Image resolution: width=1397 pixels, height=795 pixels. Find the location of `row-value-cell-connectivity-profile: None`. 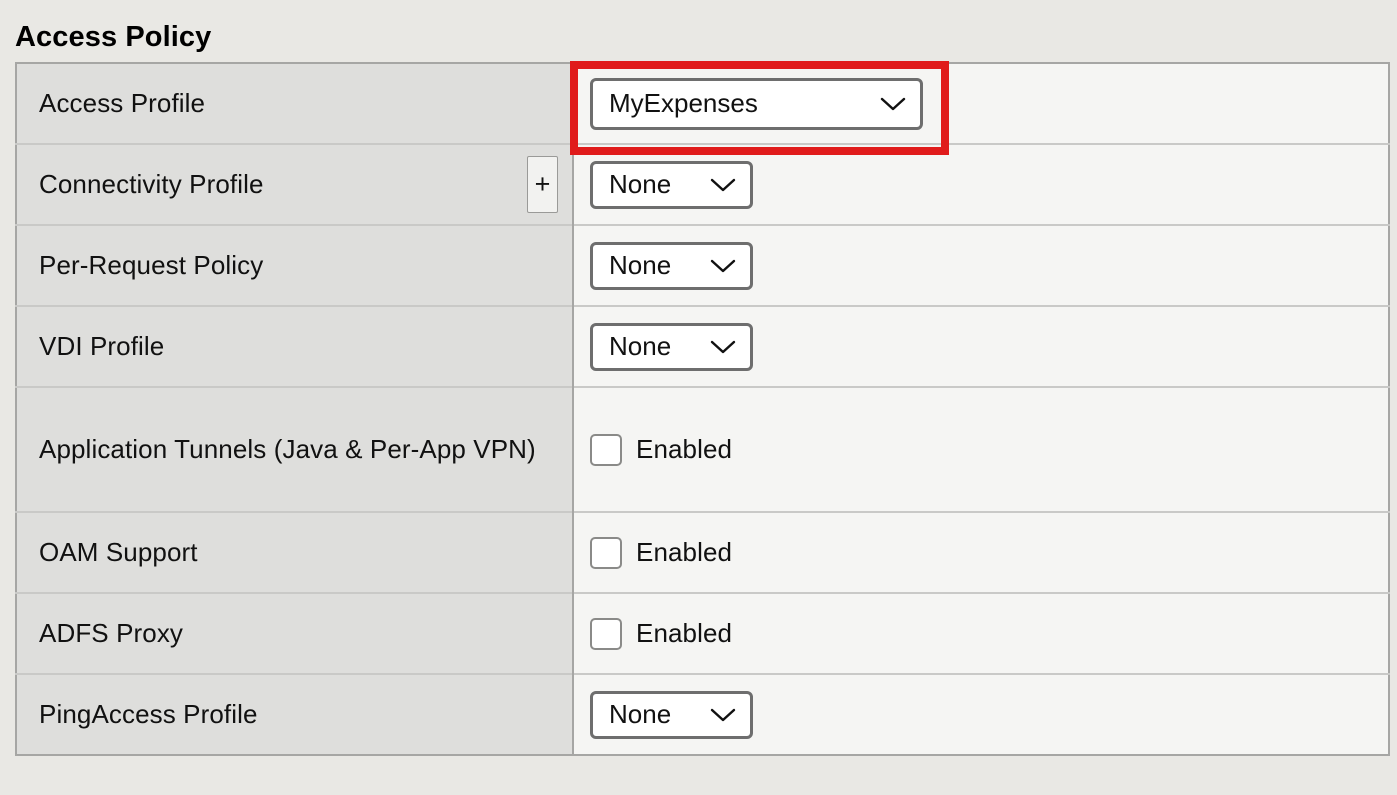

row-value-cell-connectivity-profile: None is located at coordinates (981, 184).